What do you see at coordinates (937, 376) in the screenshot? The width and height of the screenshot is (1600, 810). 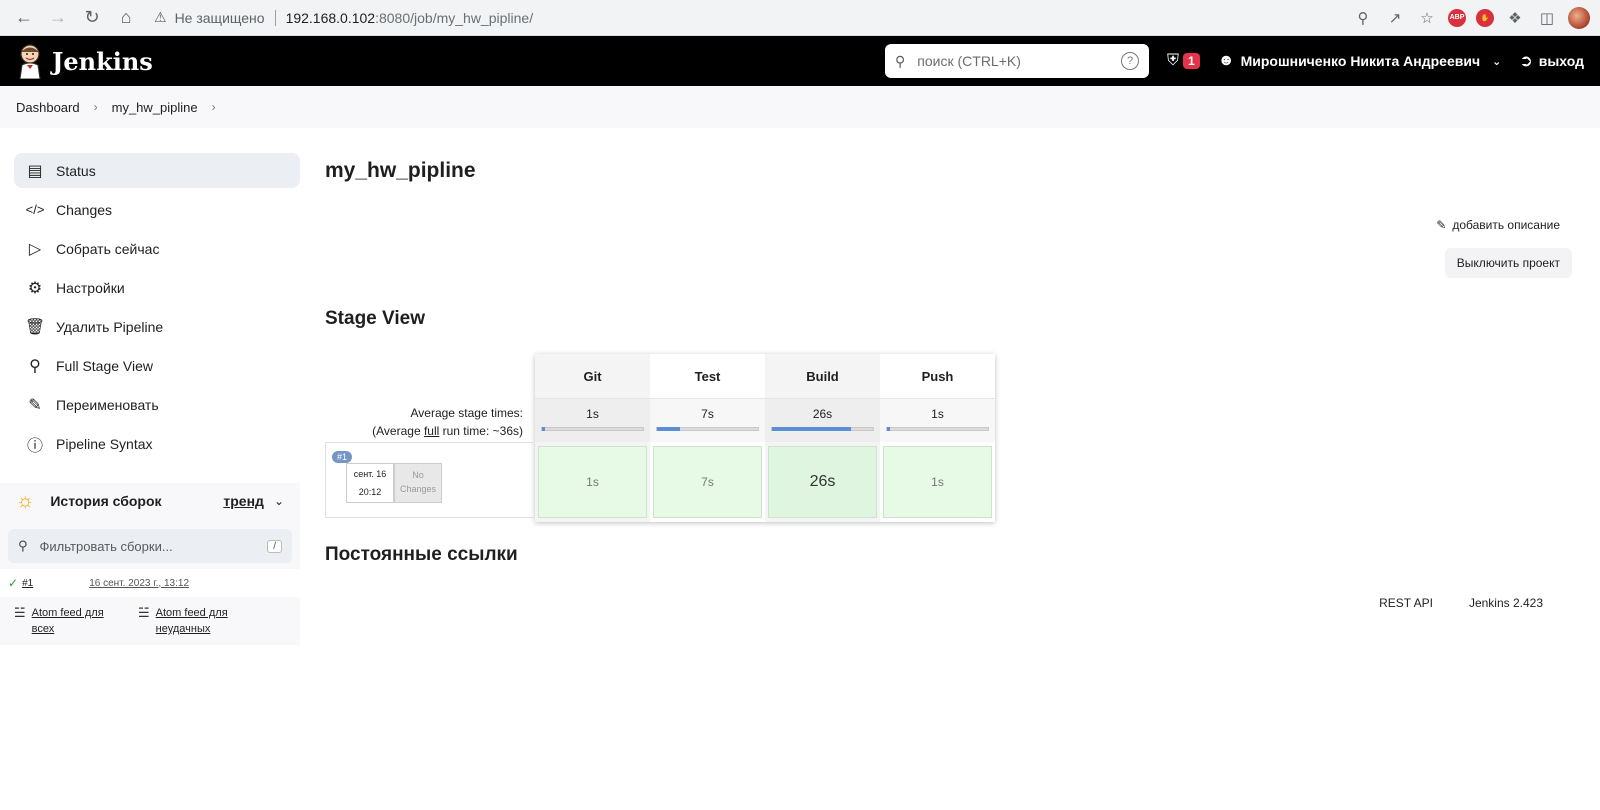 I see `stage-name: Push` at bounding box center [937, 376].